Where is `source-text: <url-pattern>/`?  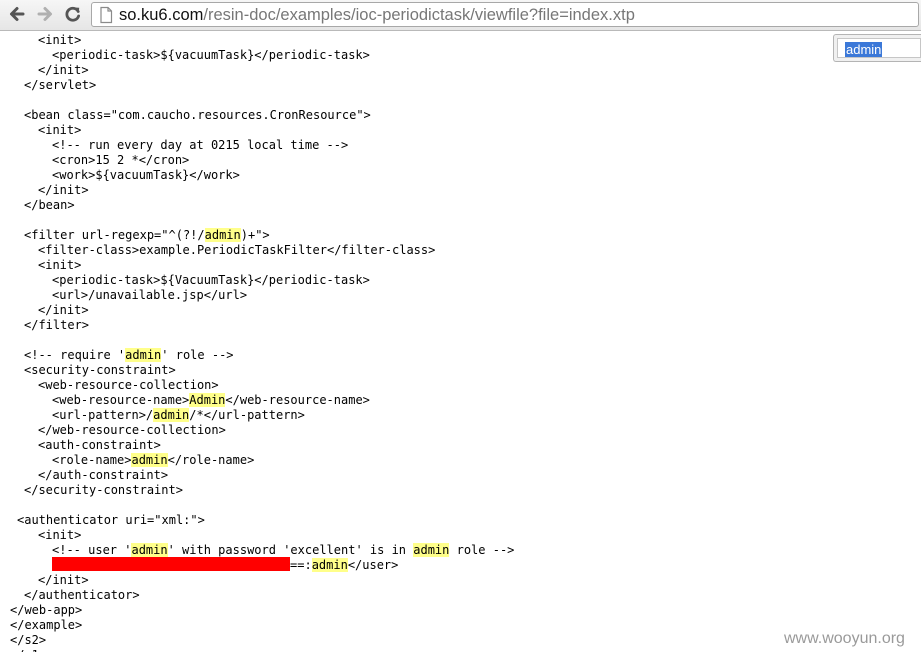
source-text: <url-pattern>/ is located at coordinates (103, 415).